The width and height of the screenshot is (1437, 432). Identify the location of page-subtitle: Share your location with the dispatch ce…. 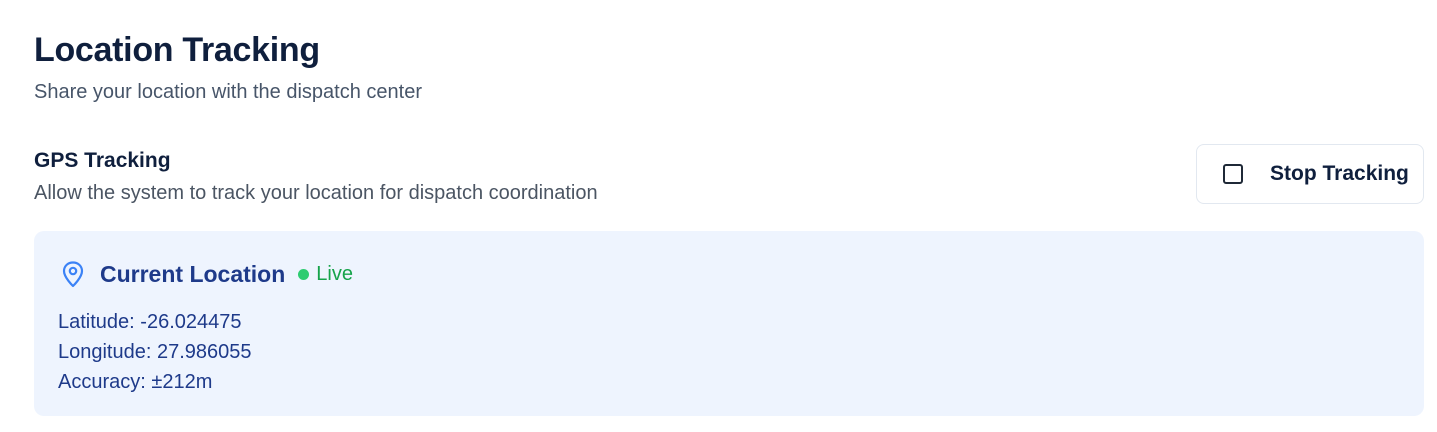
(228, 92).